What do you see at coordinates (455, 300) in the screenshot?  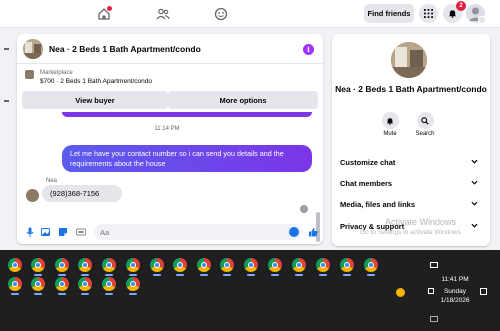 I see `taskbar-date: 1/18/2026` at bounding box center [455, 300].